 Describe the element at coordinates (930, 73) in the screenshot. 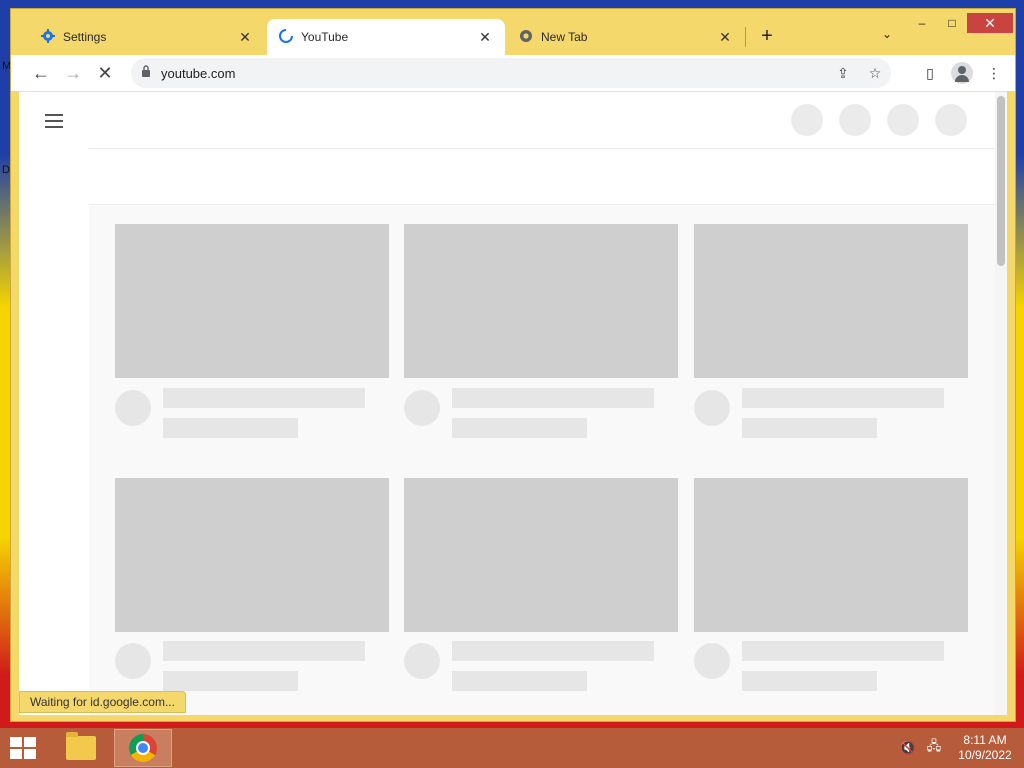

I see `side-panel-icon: ▯` at that location.